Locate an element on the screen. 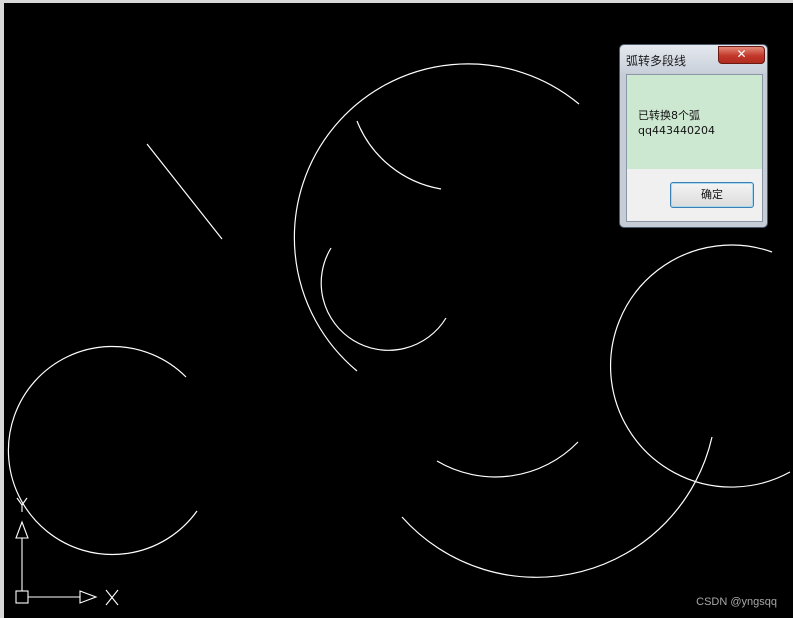 The image size is (793, 618). message-converted-count: 已转换8个弧 is located at coordinates (669, 115).